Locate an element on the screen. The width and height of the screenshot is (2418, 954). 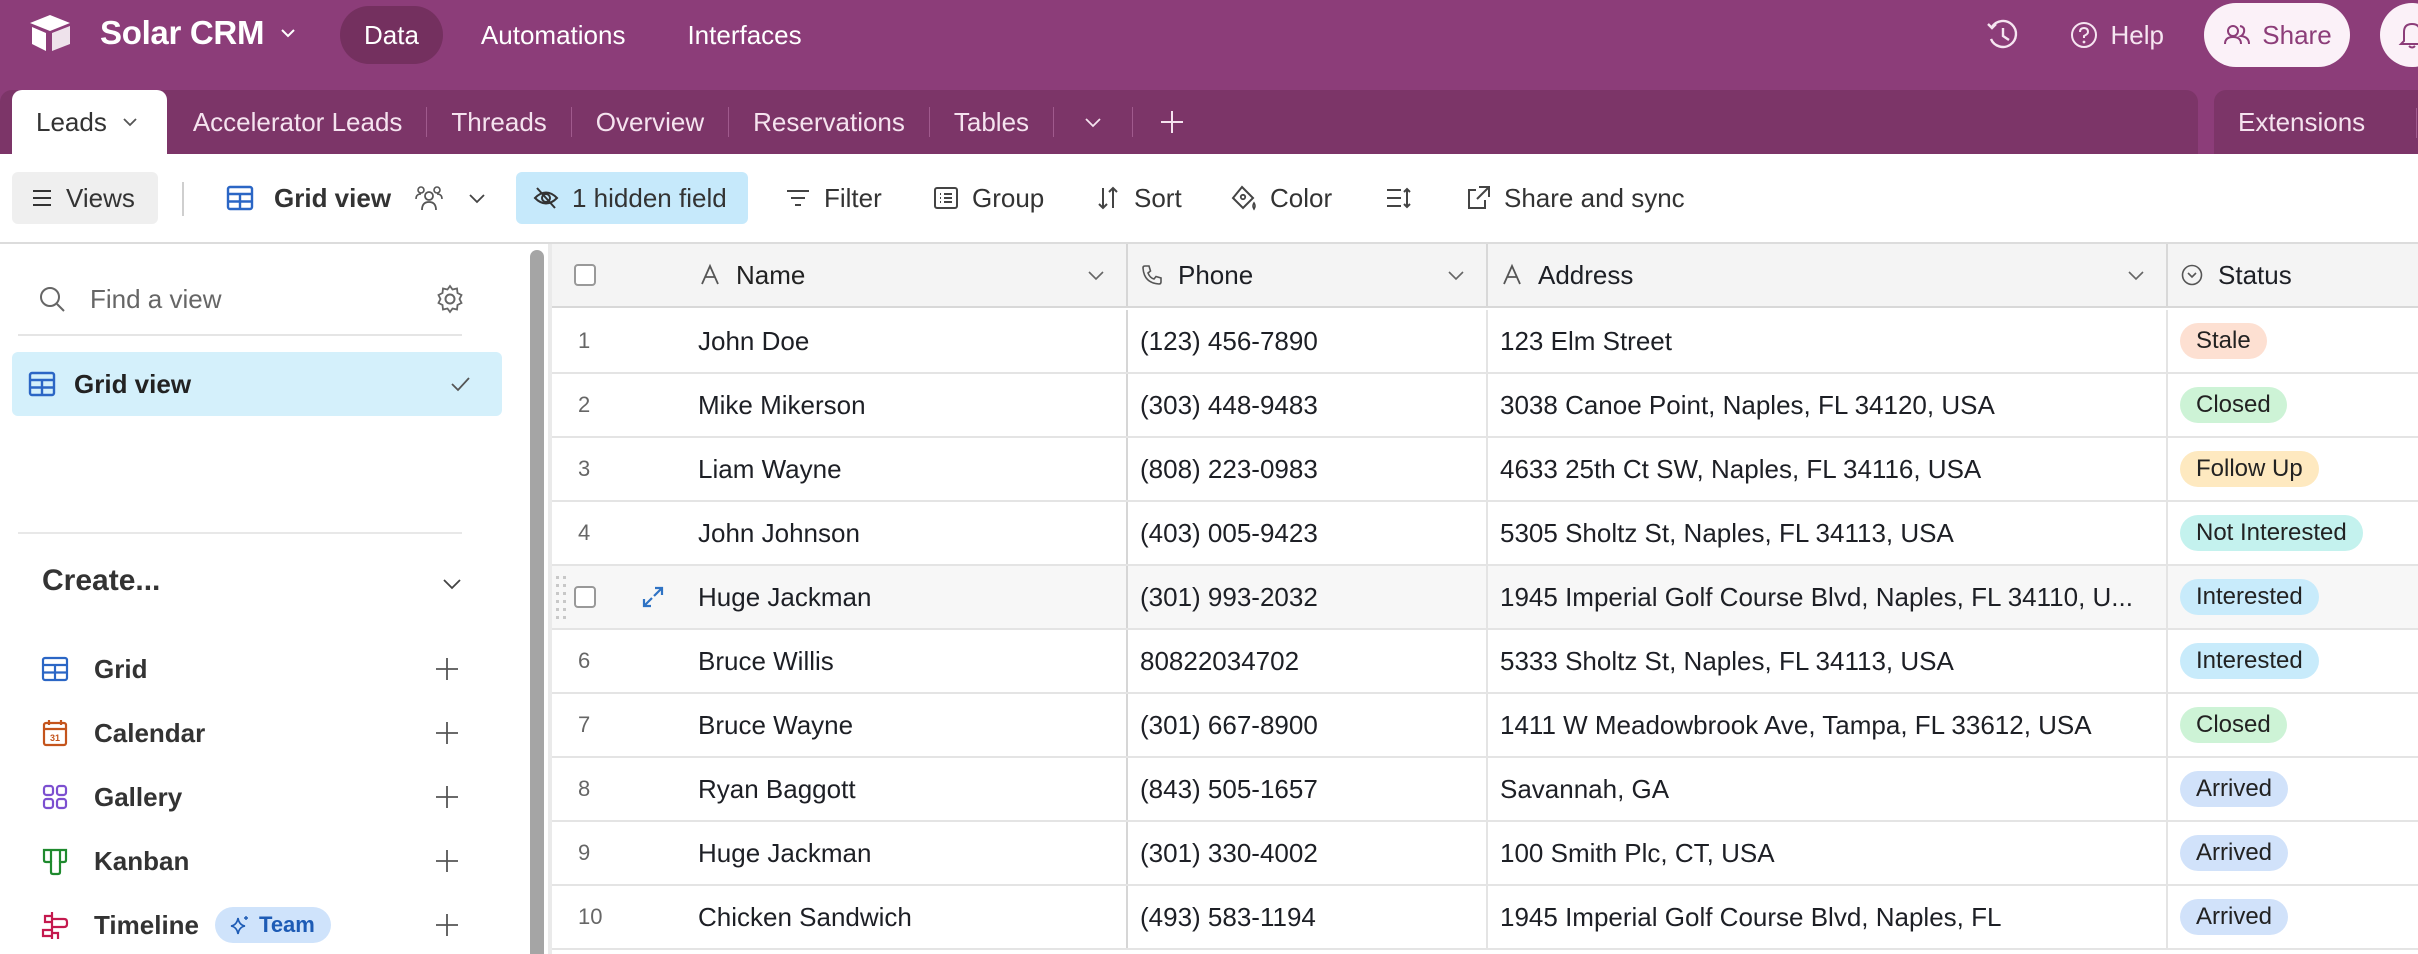
hide-fields-button: 1 hidden field is located at coordinates (632, 198).